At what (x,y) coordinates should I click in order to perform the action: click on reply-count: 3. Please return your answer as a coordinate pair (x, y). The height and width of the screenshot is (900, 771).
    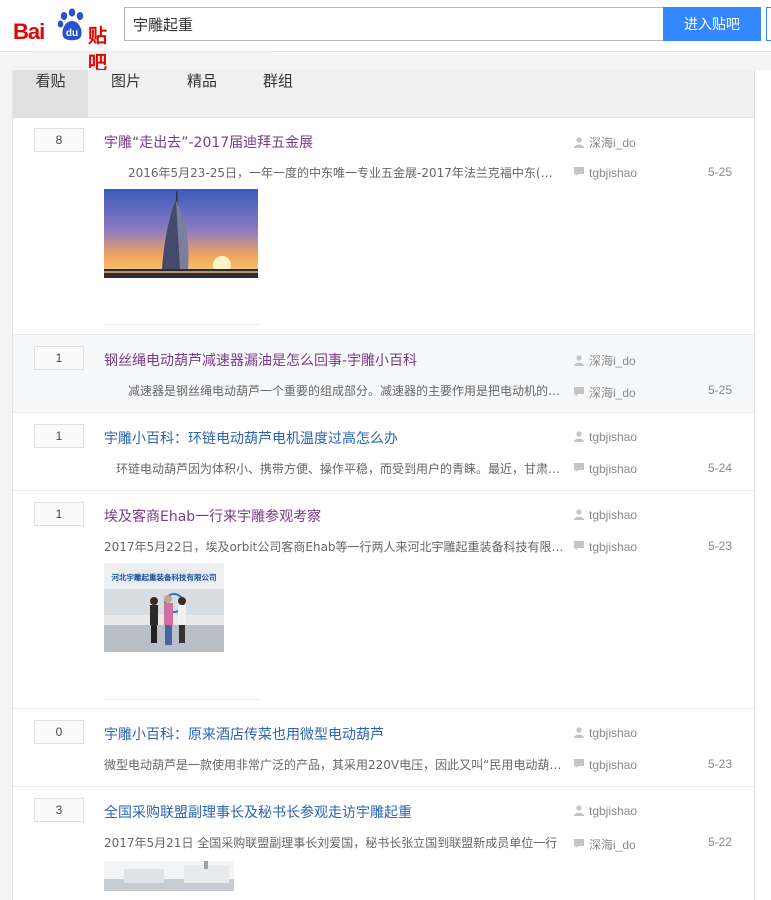
    Looking at the image, I should click on (59, 810).